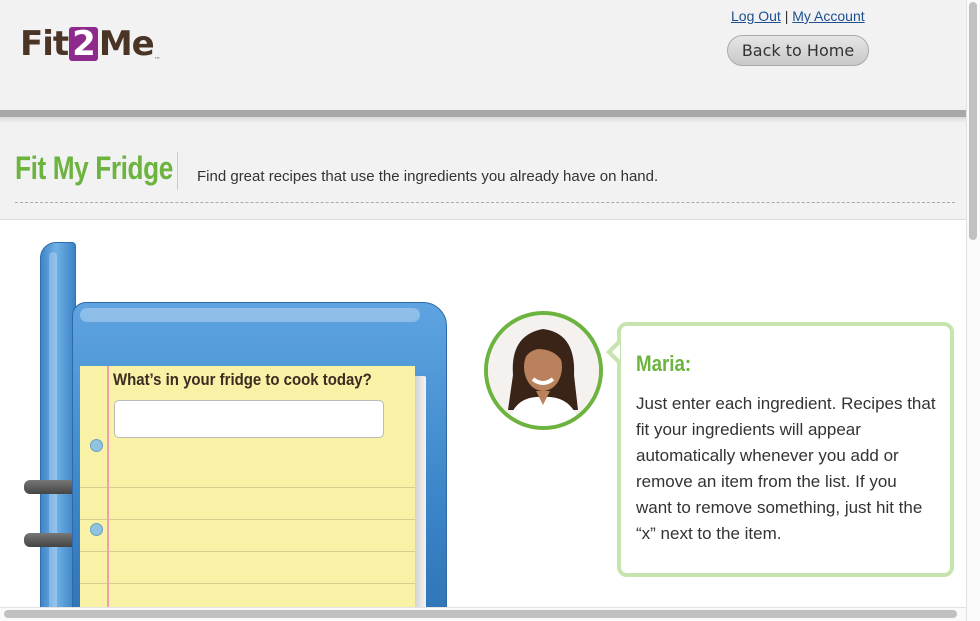 This screenshot has height=621, width=980. I want to click on header-shadow, so click(483, 120).